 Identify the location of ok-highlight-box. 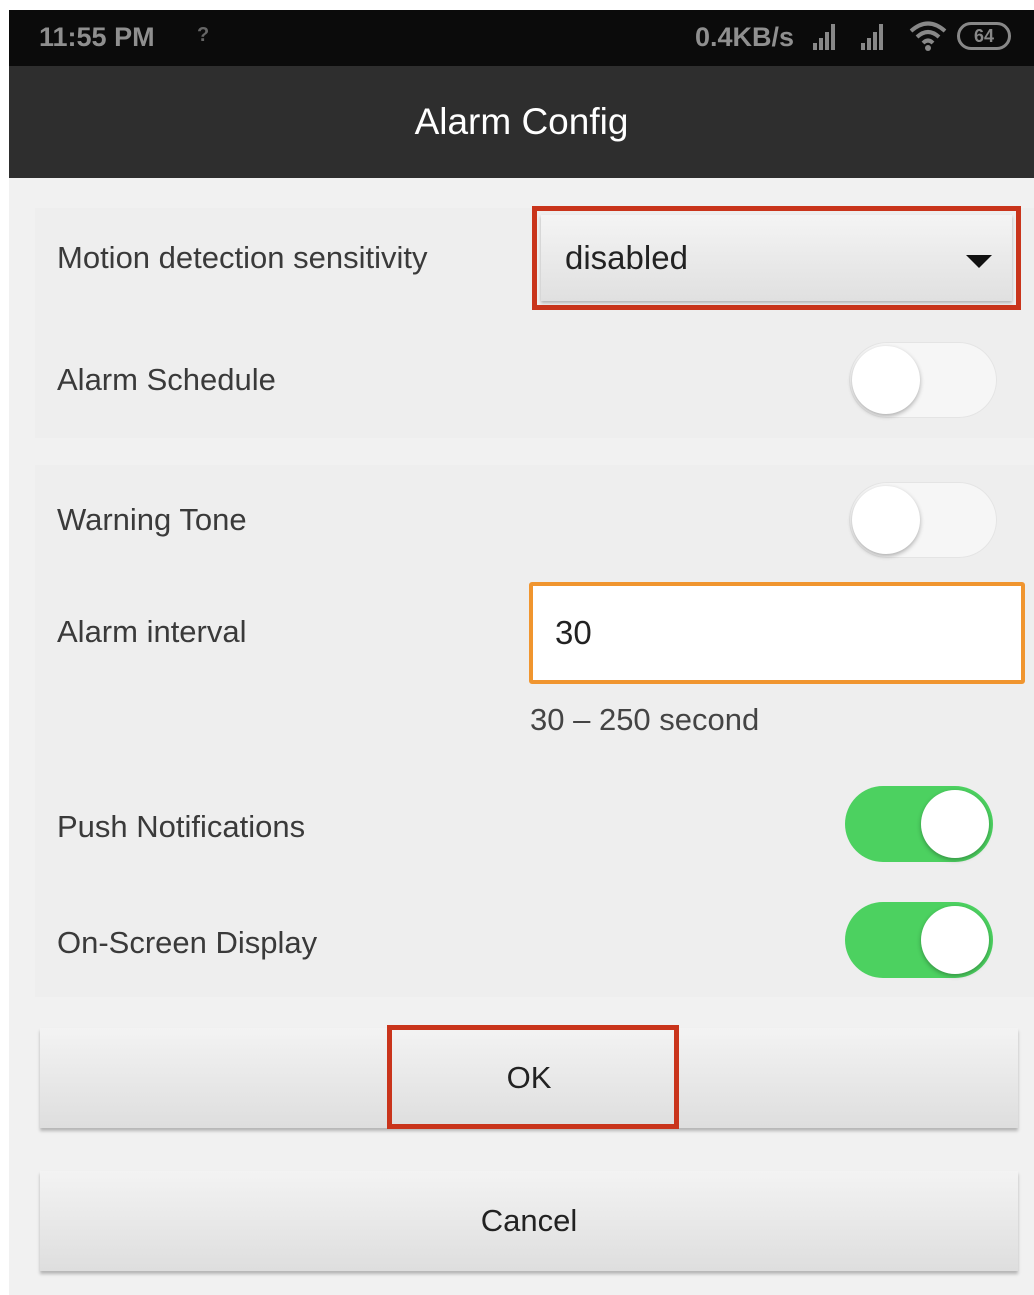
(533, 1077).